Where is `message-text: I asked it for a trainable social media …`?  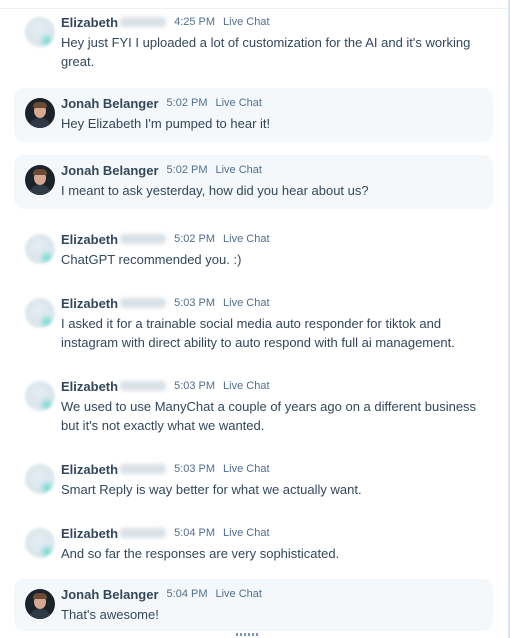 message-text: I asked it for a trainable social media … is located at coordinates (258, 333).